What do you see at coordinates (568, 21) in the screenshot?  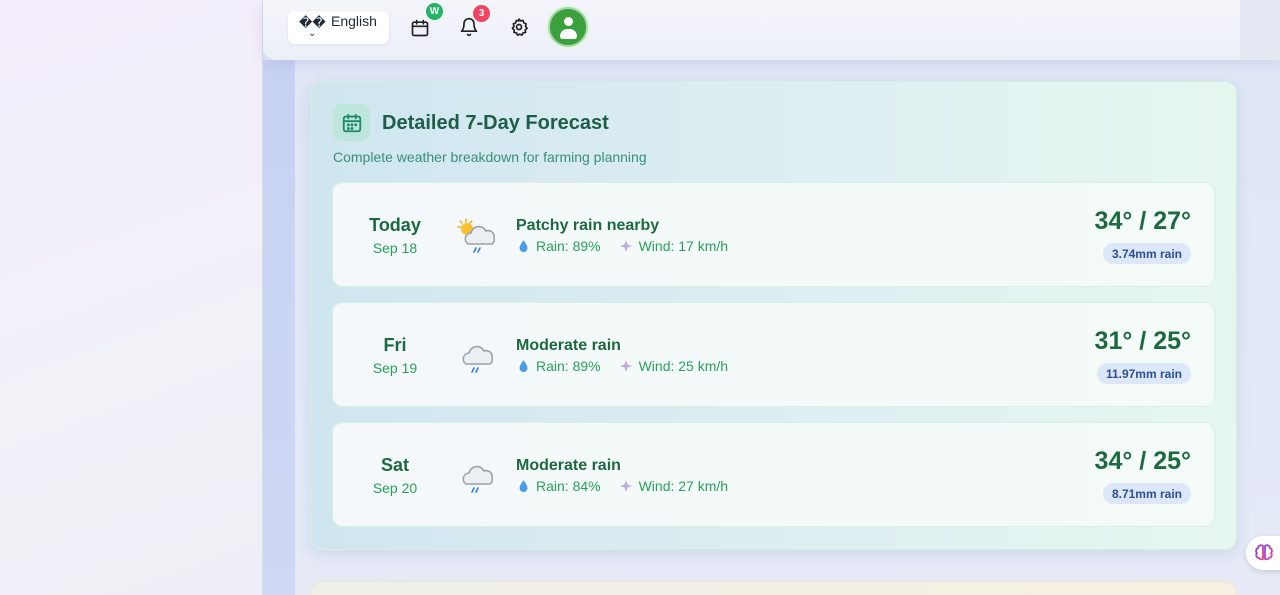 I see `avatar-head` at bounding box center [568, 21].